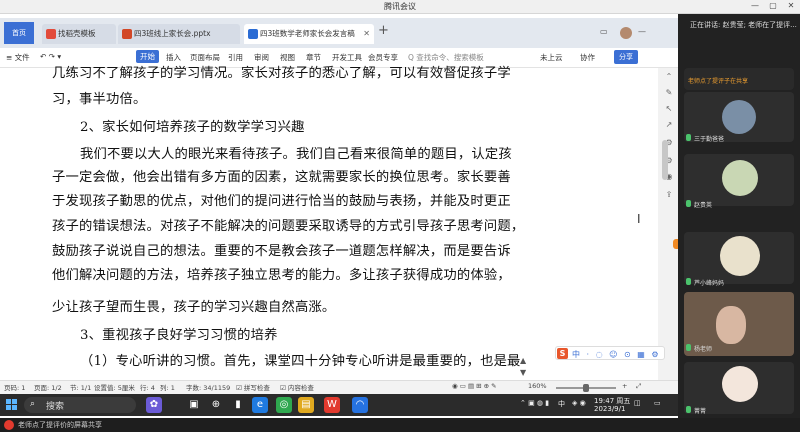 Image resolution: width=800 pixels, height=432 pixels. What do you see at coordinates (253, 34) in the screenshot?
I see `word-file-icon` at bounding box center [253, 34].